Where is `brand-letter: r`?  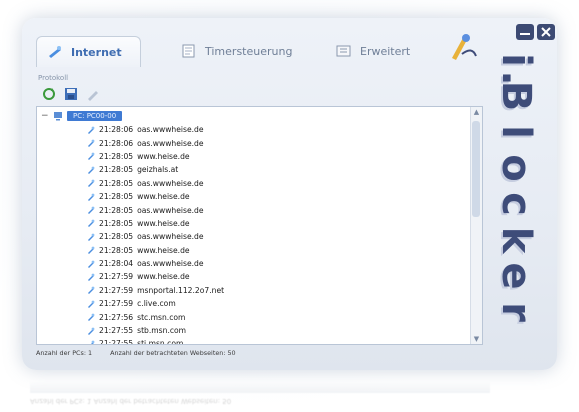
brand-letter: r is located at coordinates (516, 312).